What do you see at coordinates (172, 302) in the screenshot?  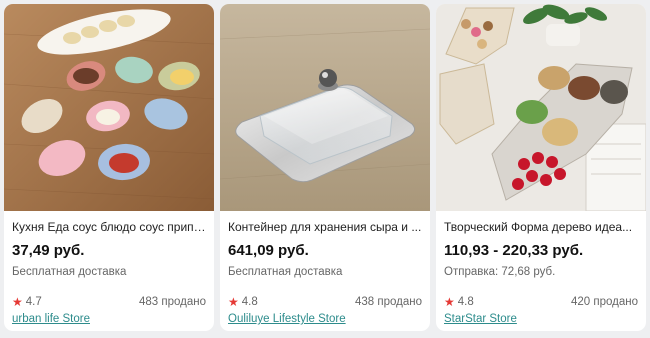 I see `sold-count: 483 продано` at bounding box center [172, 302].